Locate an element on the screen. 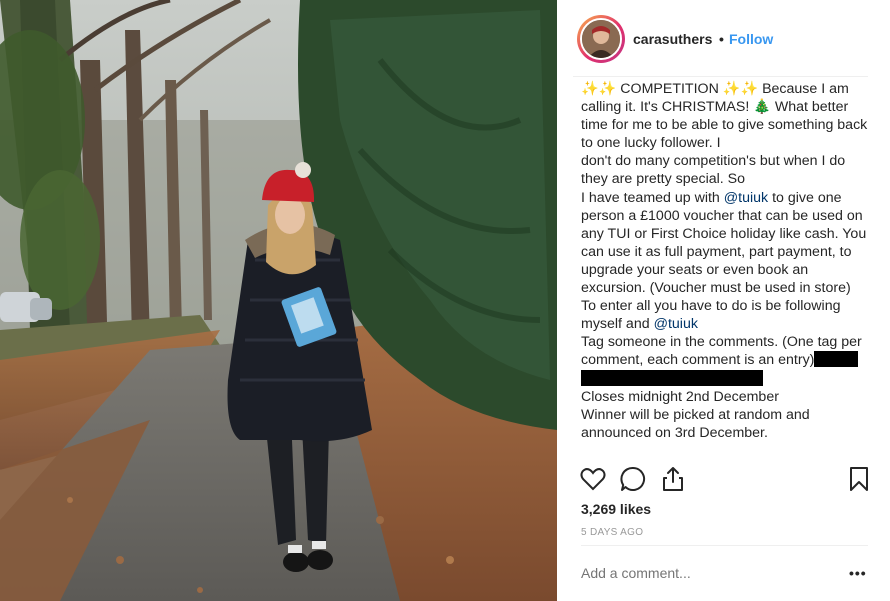  follow-button: Follow is located at coordinates (751, 39).